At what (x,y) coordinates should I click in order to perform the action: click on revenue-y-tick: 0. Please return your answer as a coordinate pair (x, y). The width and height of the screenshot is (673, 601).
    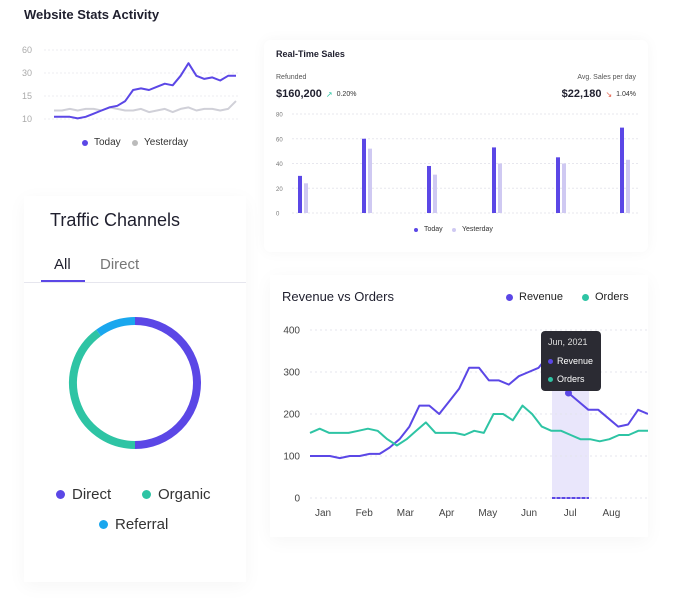
    Looking at the image, I should click on (297, 499).